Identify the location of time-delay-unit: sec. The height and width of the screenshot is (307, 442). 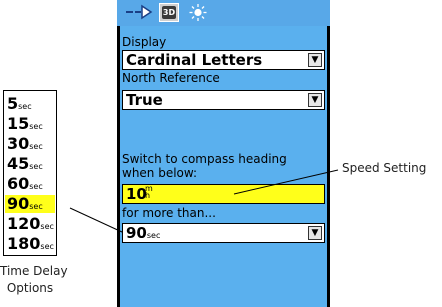
(153, 235).